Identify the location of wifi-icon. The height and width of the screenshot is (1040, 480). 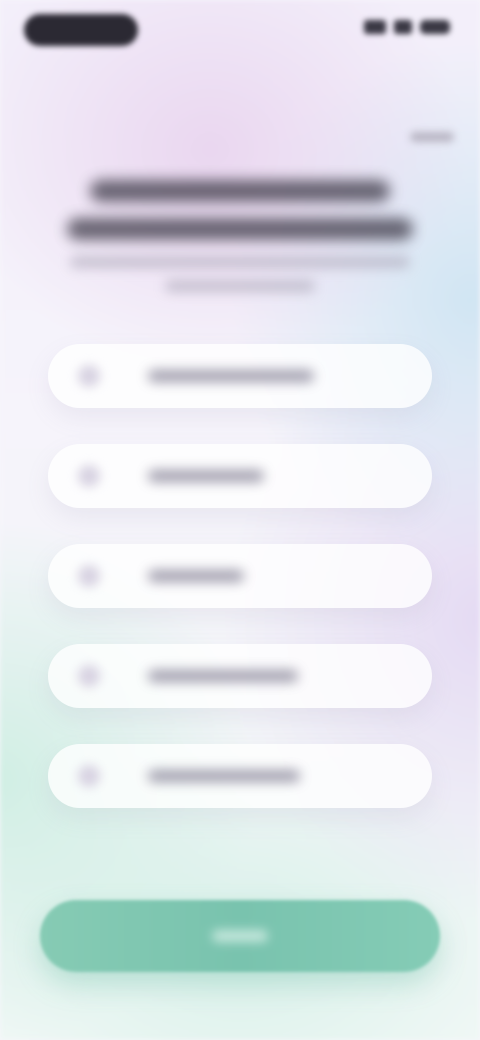
(403, 27).